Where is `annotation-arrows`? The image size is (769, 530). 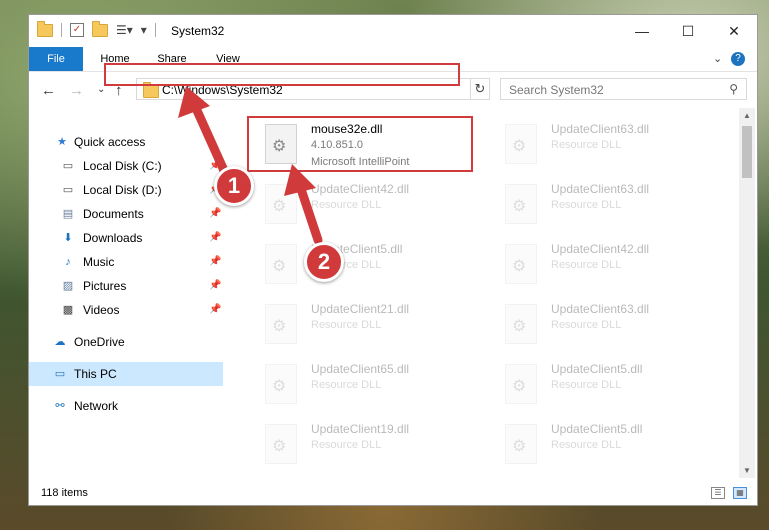
annotation-arrows is located at coordinates (250, 165).